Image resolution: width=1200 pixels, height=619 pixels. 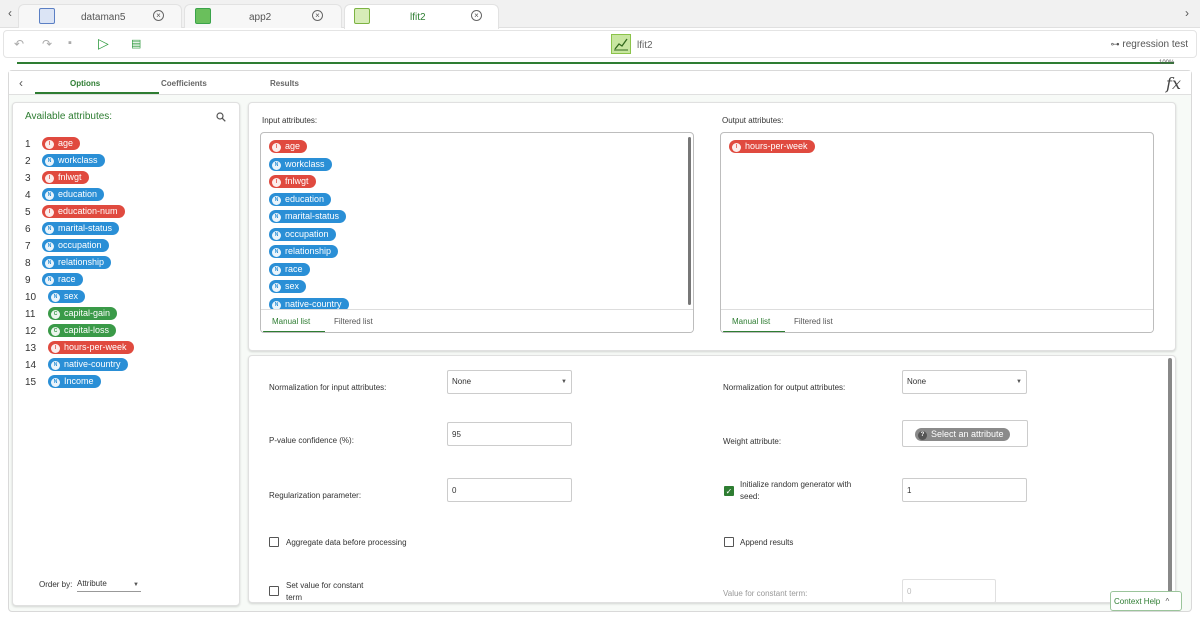 I want to click on attribute-index: 5, so click(x=28, y=212).